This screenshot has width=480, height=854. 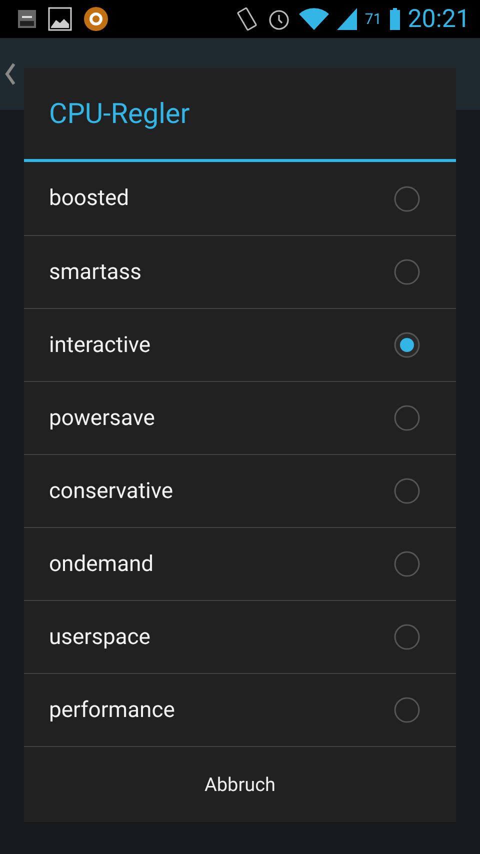 I want to click on option-item: performance, so click(x=240, y=709).